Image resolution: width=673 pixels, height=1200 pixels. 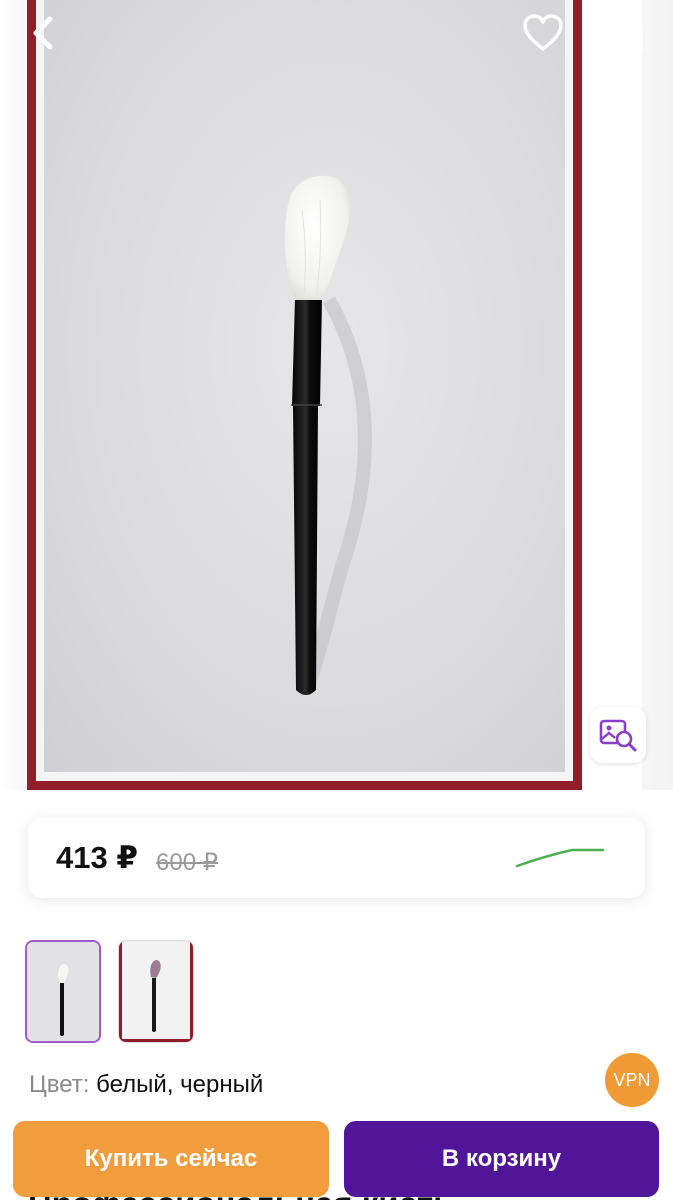 I want to click on image-search-button, so click(x=618, y=735).